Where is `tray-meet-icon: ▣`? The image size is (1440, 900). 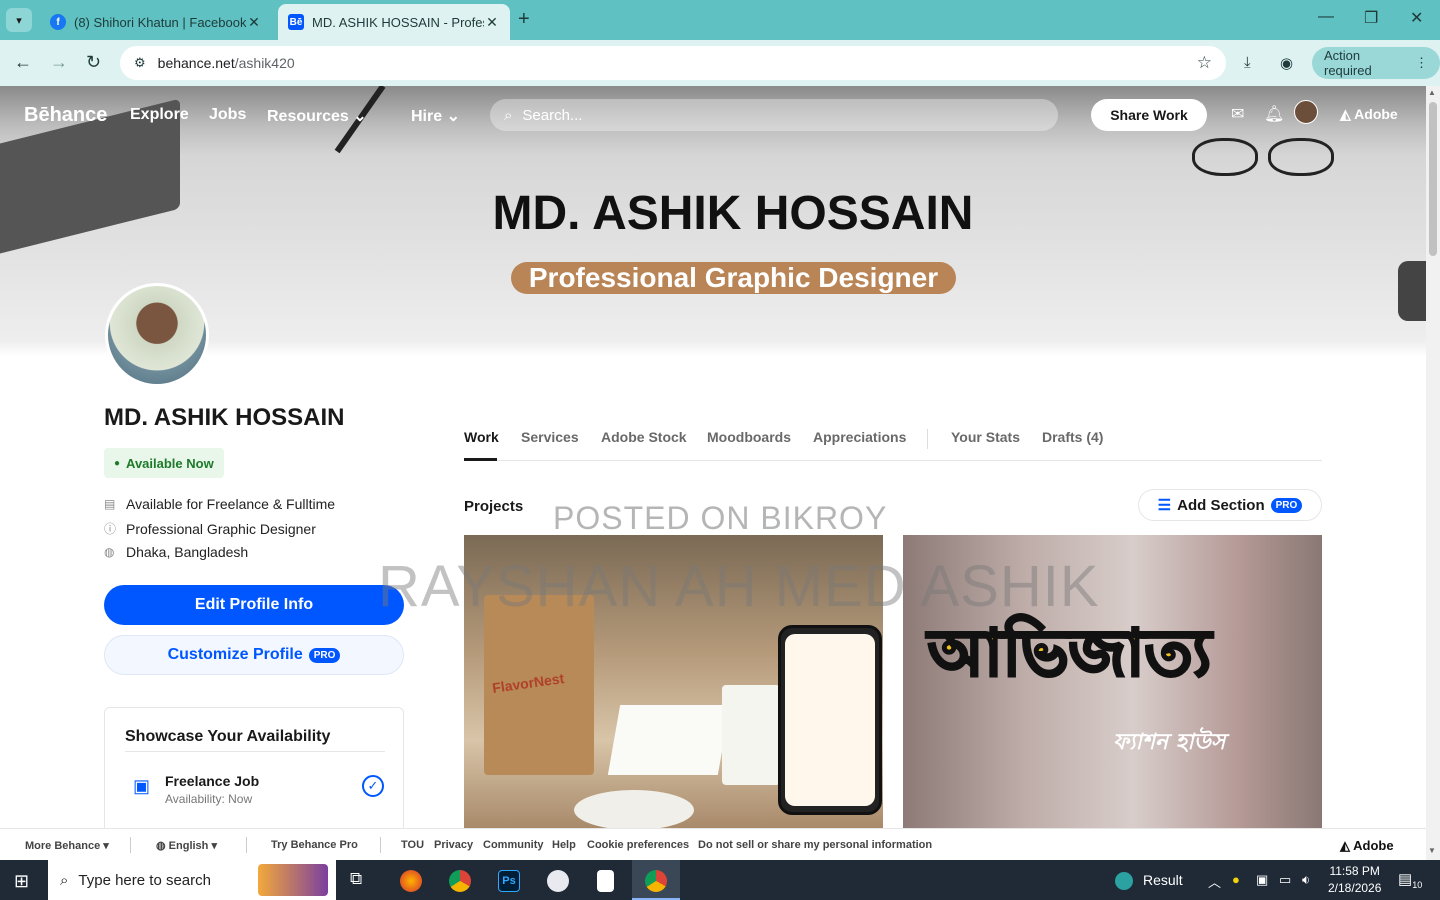
tray-meet-icon: ▣ is located at coordinates (1262, 880).